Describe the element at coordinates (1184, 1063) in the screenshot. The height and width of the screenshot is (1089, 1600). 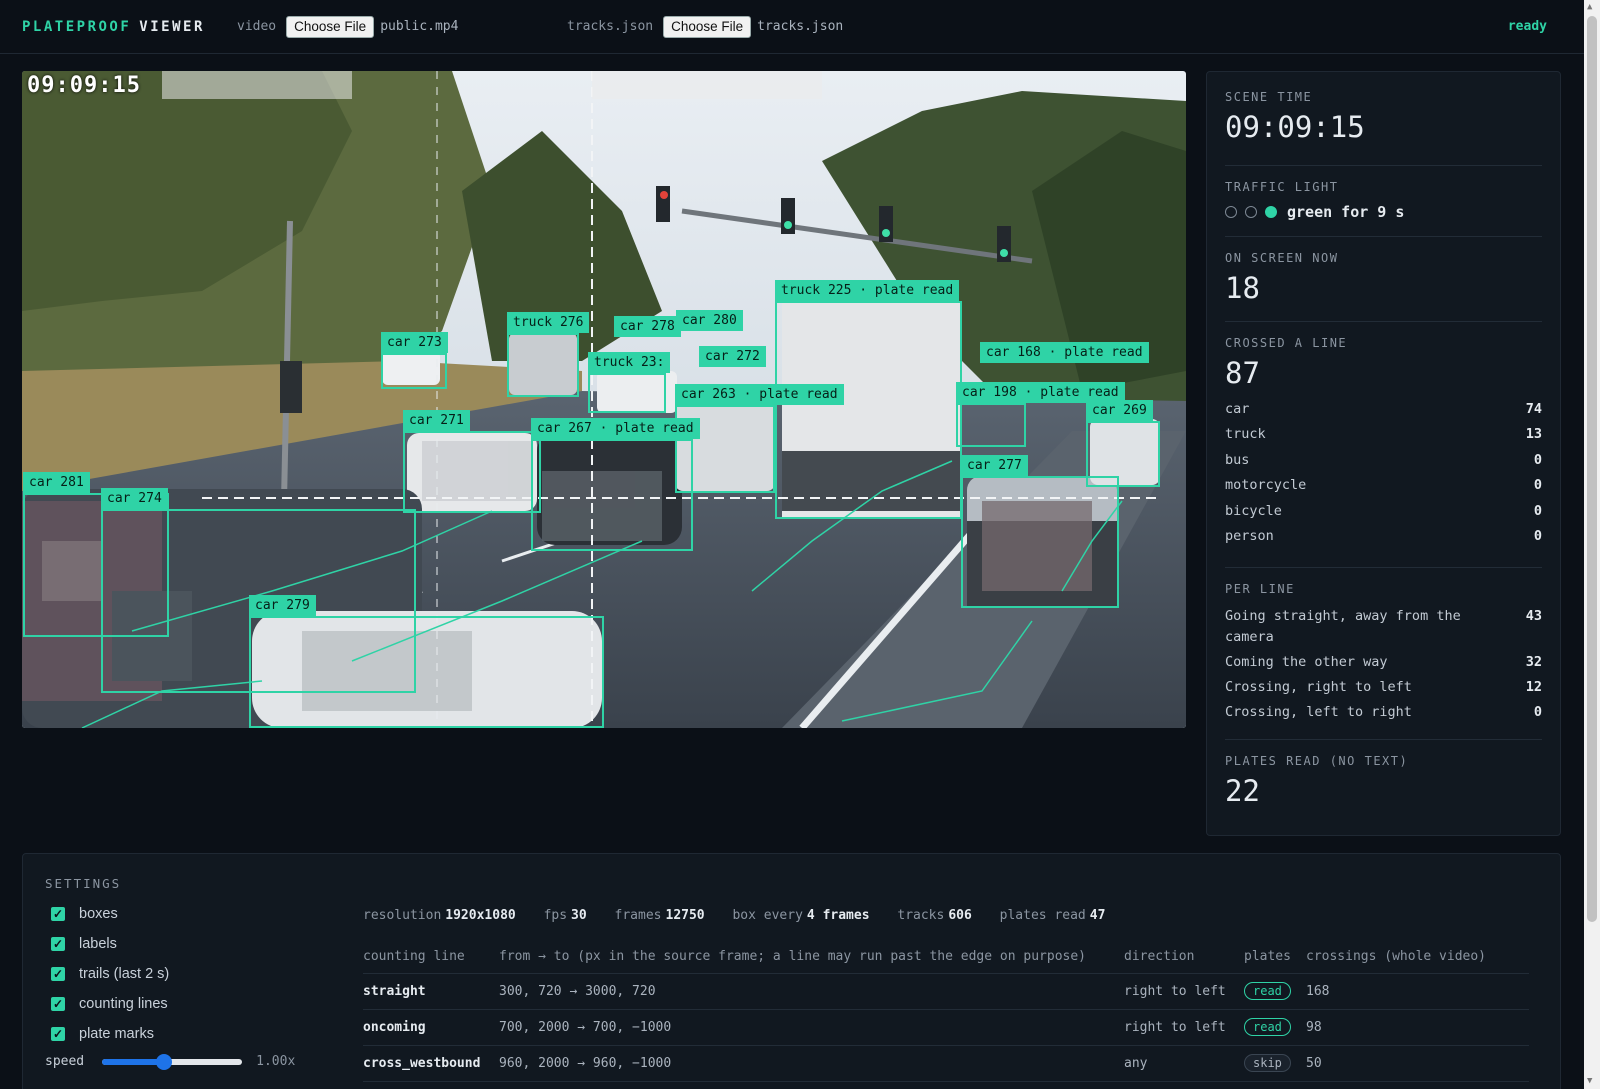
I see `line-direction-cell: any` at that location.